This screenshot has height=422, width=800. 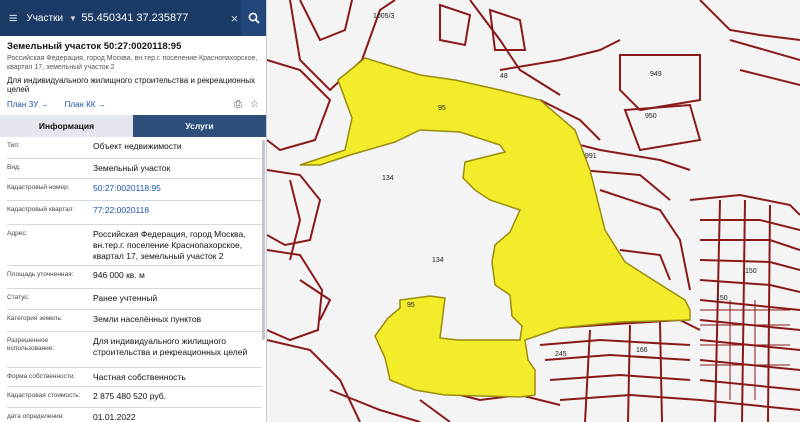 I want to click on info-row-cadastral-number: Кадастровый номер: 50:27:0020118:95, so click(x=134, y=190).